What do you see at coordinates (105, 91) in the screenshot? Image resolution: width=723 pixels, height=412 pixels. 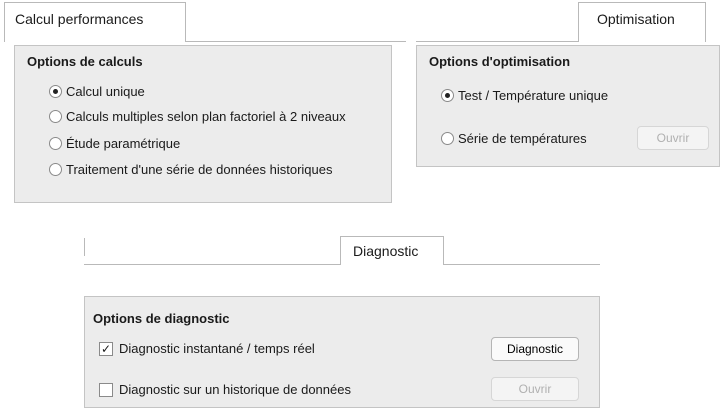 I see `option-label: Calcul unique` at bounding box center [105, 91].